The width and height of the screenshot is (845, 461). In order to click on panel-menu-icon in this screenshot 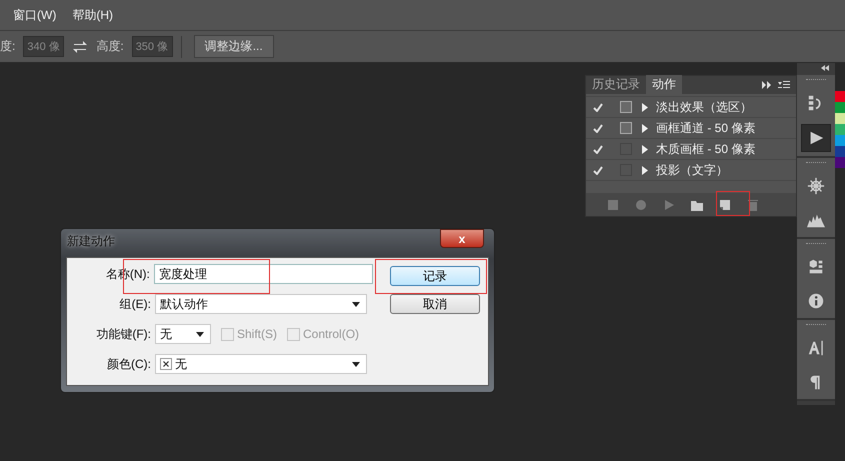, I will do `click(784, 85)`.